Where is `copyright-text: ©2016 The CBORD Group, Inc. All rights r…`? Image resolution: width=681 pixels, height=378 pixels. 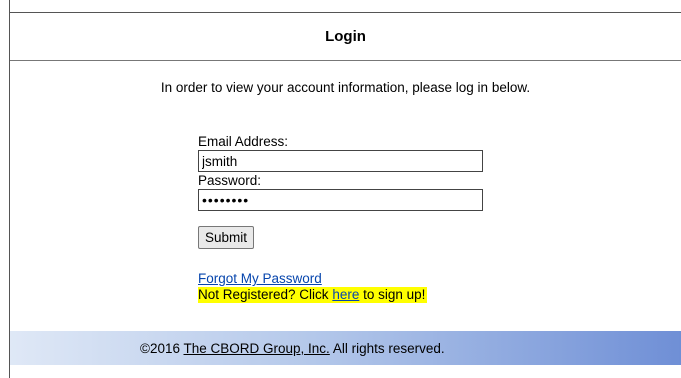 copyright-text: ©2016 The CBORD Group, Inc. All rights r… is located at coordinates (292, 348).